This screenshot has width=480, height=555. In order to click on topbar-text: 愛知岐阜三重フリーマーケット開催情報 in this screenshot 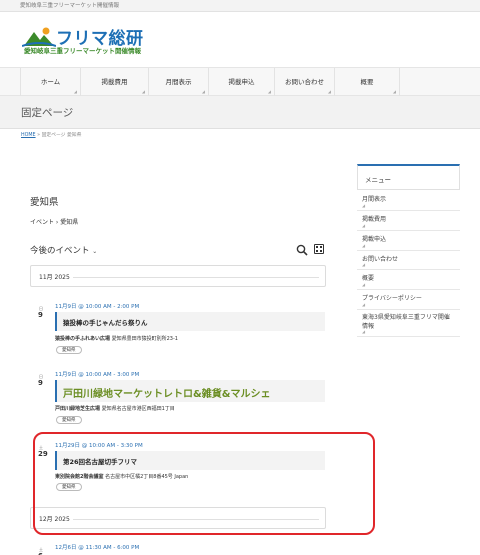, I will do `click(70, 6)`.